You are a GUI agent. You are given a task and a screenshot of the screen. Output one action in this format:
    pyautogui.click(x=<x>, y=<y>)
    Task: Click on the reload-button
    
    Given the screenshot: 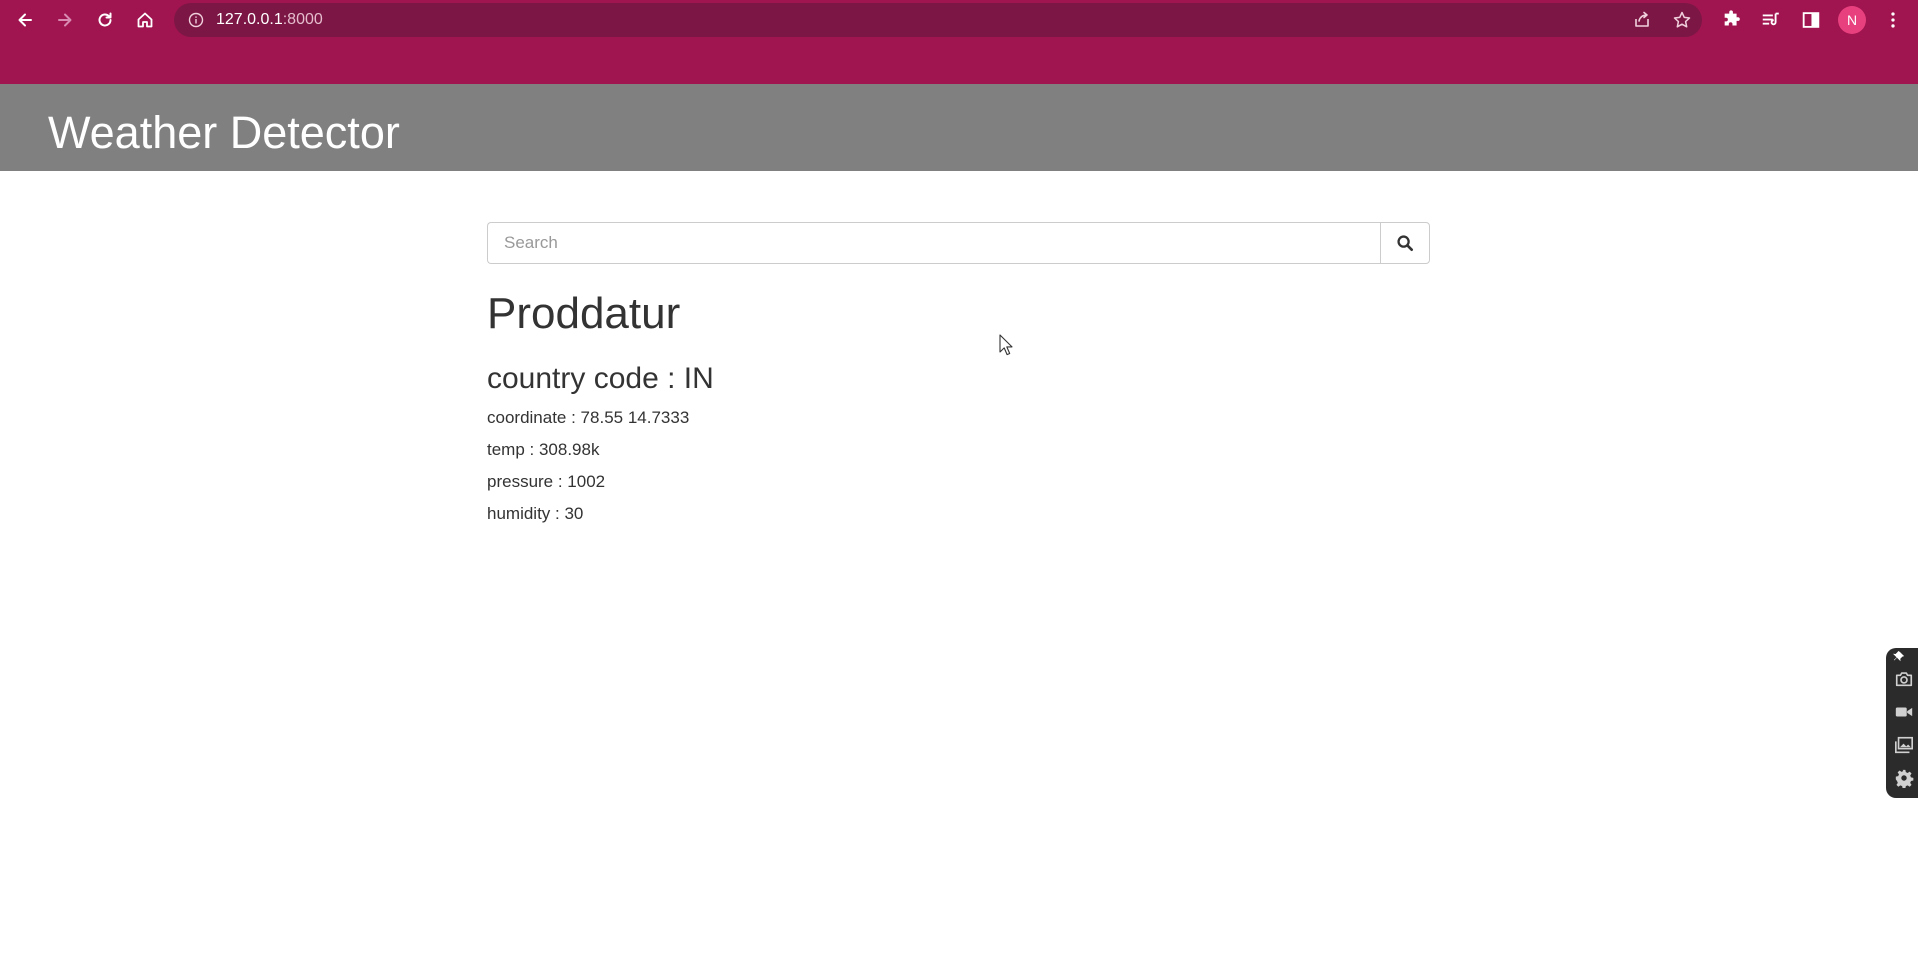 What is the action you would take?
    pyautogui.click(x=105, y=20)
    